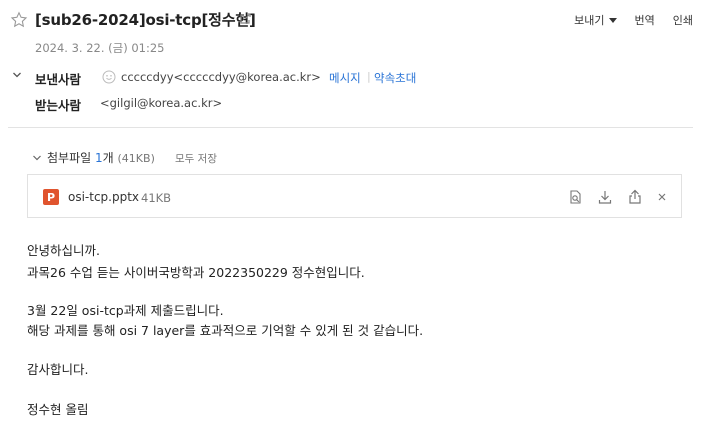 This screenshot has height=425, width=701. I want to click on body-line: 안녕하십니까., so click(63, 250).